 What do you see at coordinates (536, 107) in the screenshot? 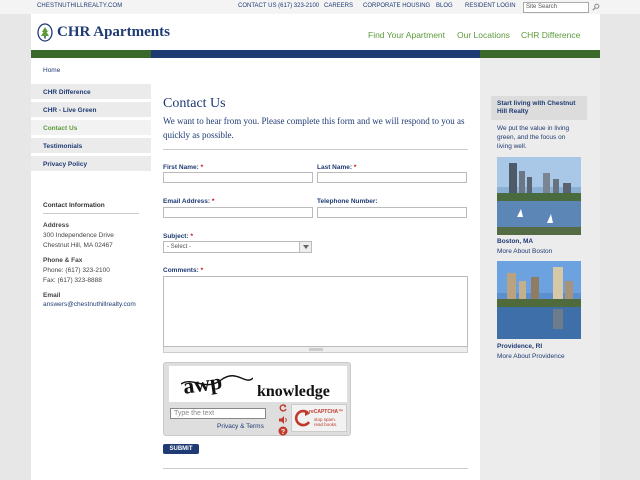
I see `promo-title: Start living with Chestnut Hill Realty` at bounding box center [536, 107].